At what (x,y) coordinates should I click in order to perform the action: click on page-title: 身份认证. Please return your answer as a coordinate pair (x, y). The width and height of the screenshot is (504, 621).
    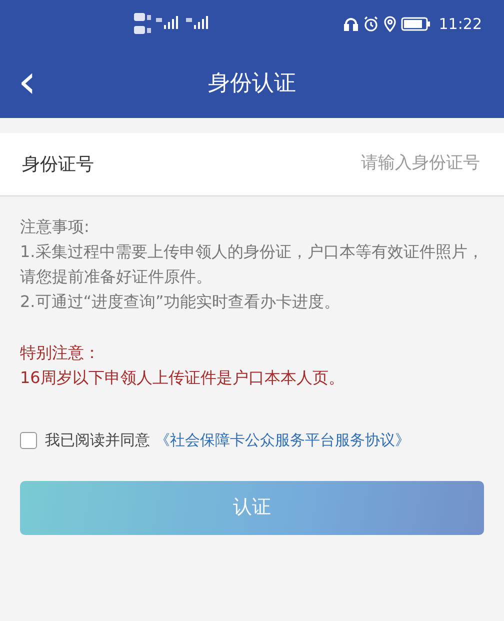
    Looking at the image, I should click on (252, 84).